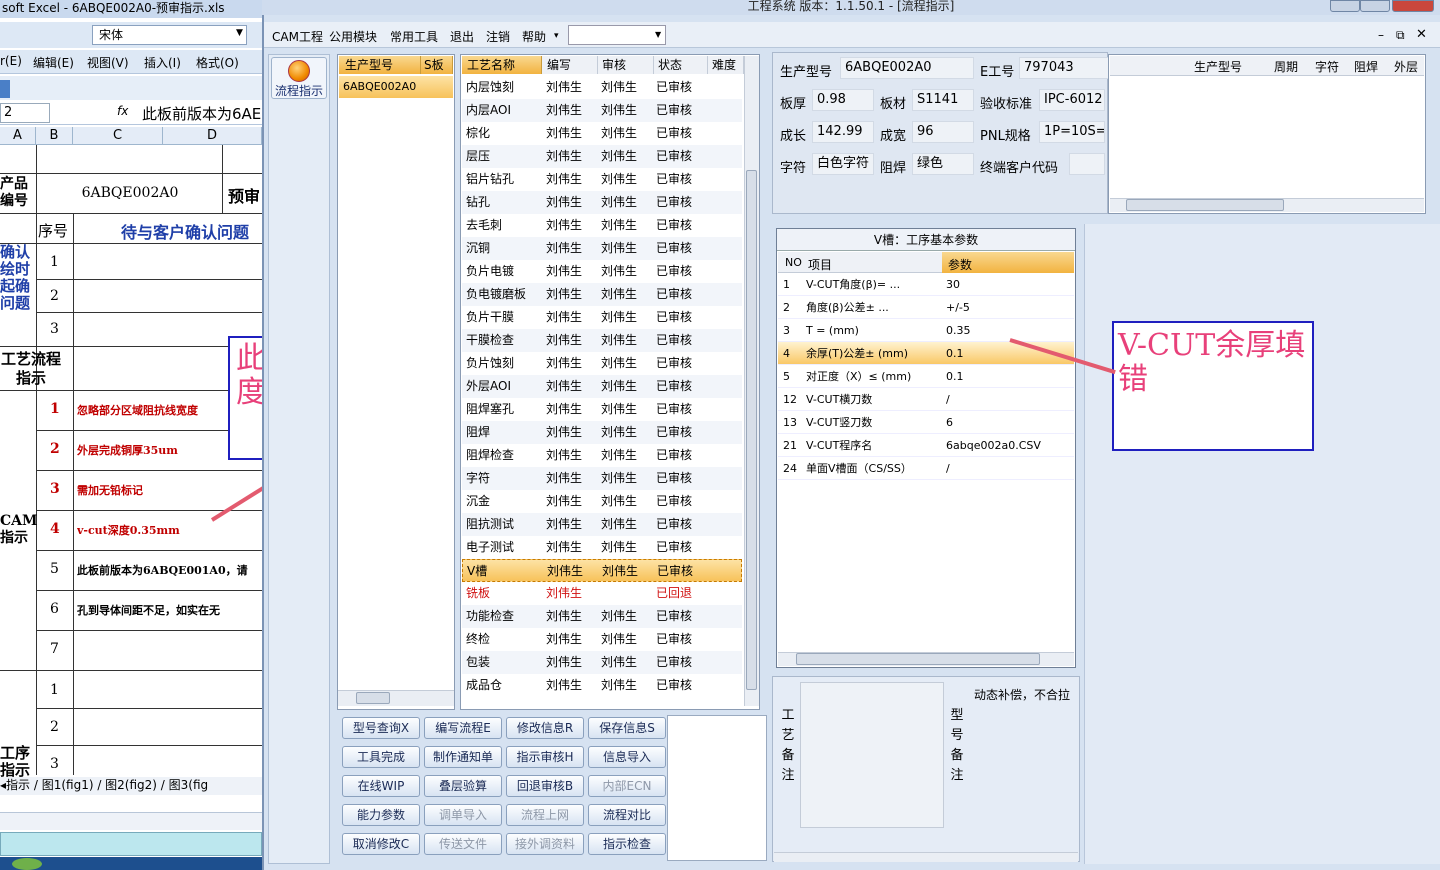 This screenshot has width=1440, height=870. Describe the element at coordinates (602, 639) in the screenshot. I see `process-row: 终检 刘伟生 刘伟生 已审核` at that location.